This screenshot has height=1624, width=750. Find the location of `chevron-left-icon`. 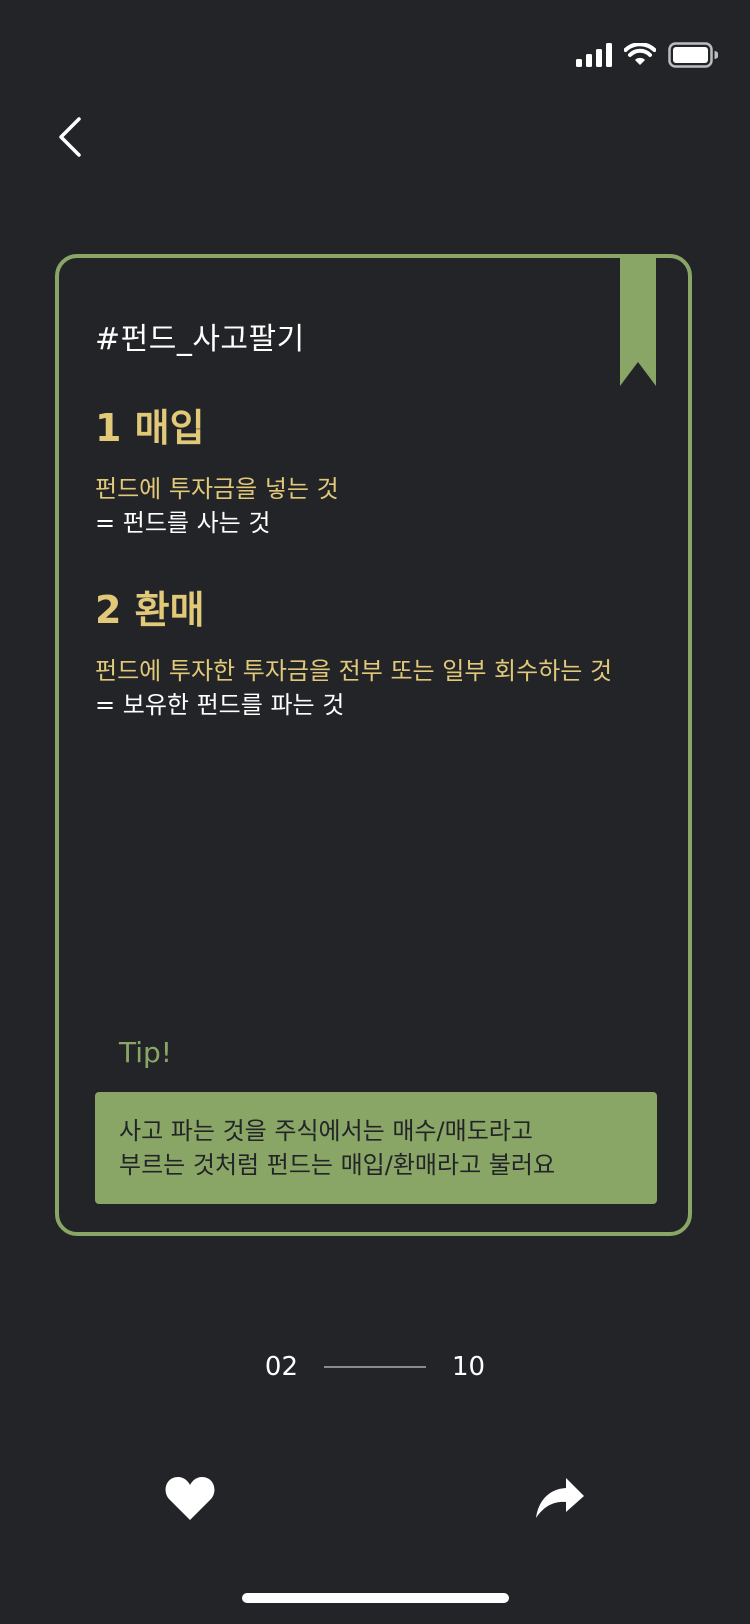

chevron-left-icon is located at coordinates (70, 139).